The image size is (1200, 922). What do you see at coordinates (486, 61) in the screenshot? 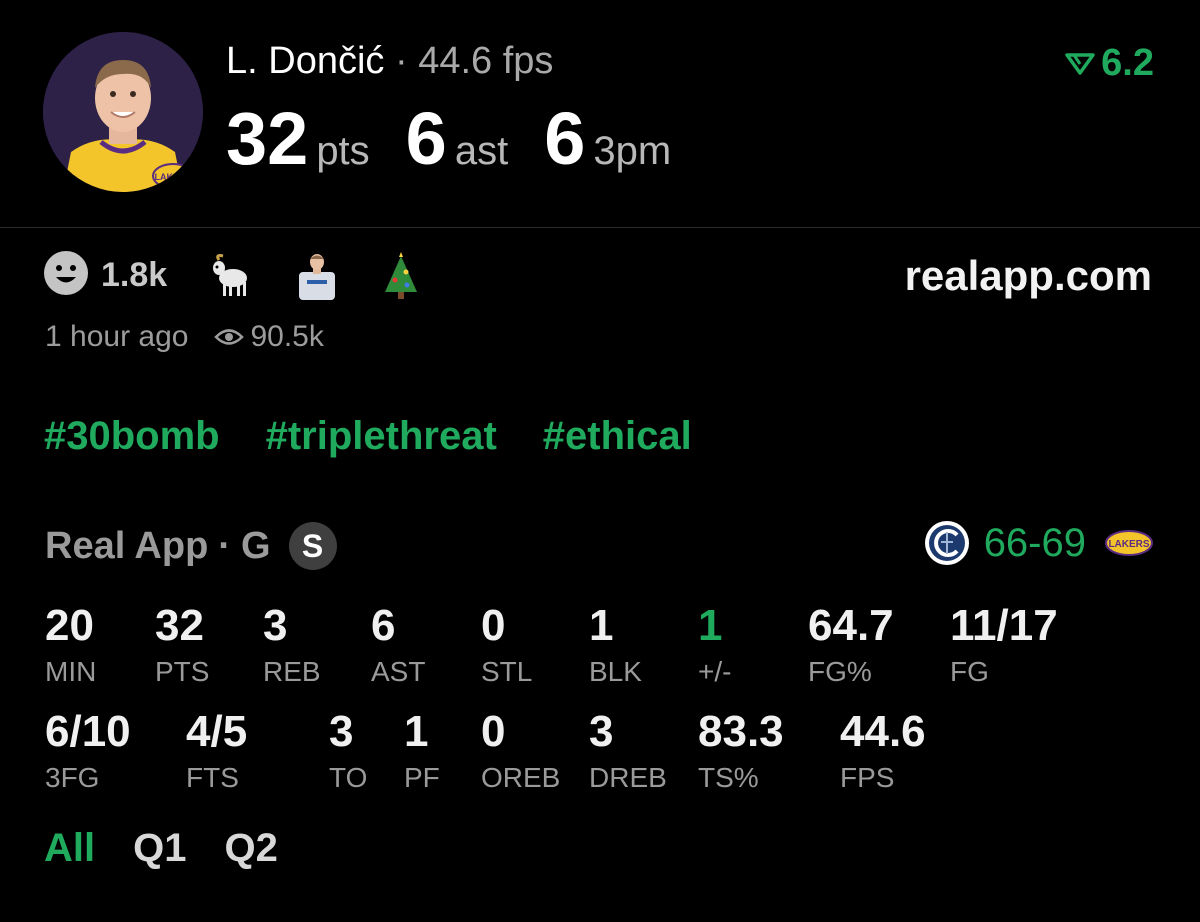
I see `player-fps: 44.6 fps` at bounding box center [486, 61].